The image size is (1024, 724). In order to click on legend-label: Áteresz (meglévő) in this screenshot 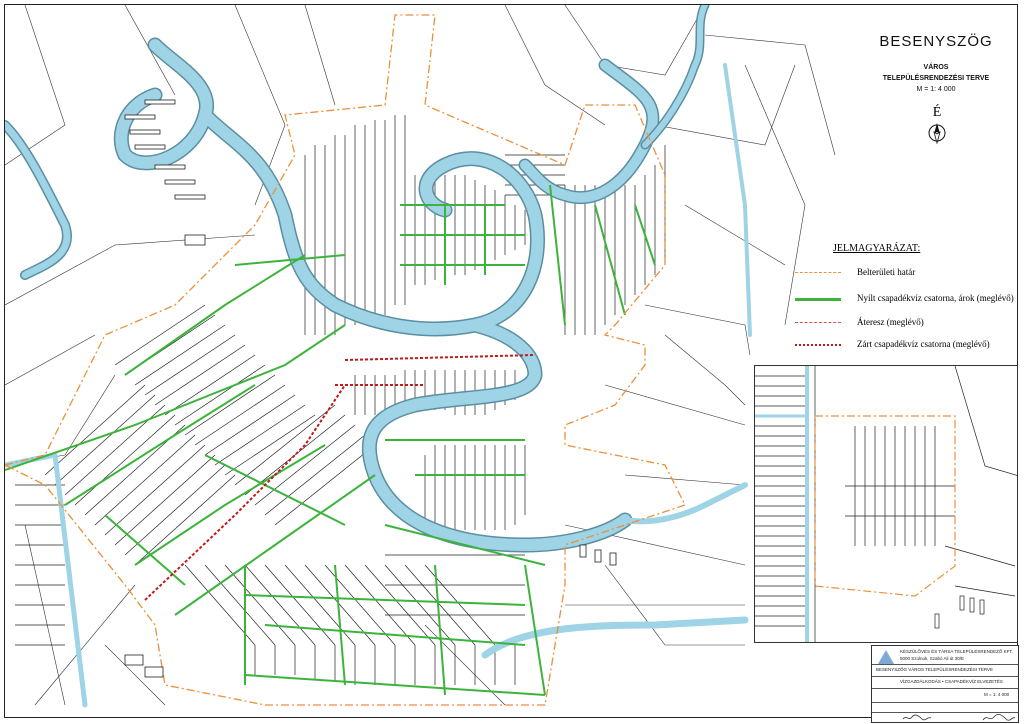, I will do `click(890, 322)`.